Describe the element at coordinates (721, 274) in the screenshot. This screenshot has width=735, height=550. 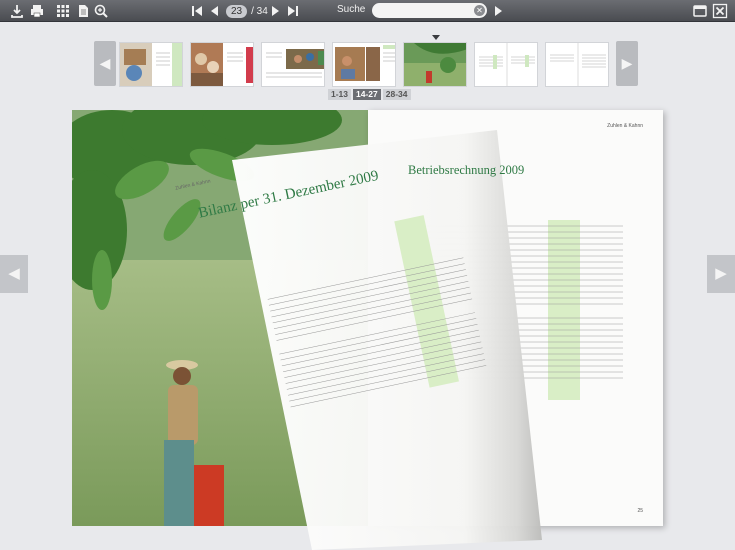
I see `next-spread-button: ▶` at that location.